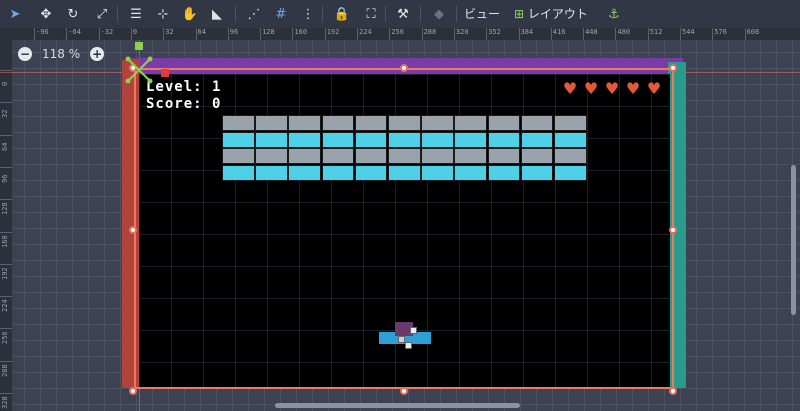 This screenshot has height=411, width=800. I want to click on zoom-out-button: −, so click(25, 54).